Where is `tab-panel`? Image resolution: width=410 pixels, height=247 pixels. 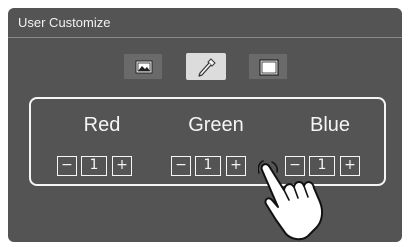
tab-panel is located at coordinates (268, 66).